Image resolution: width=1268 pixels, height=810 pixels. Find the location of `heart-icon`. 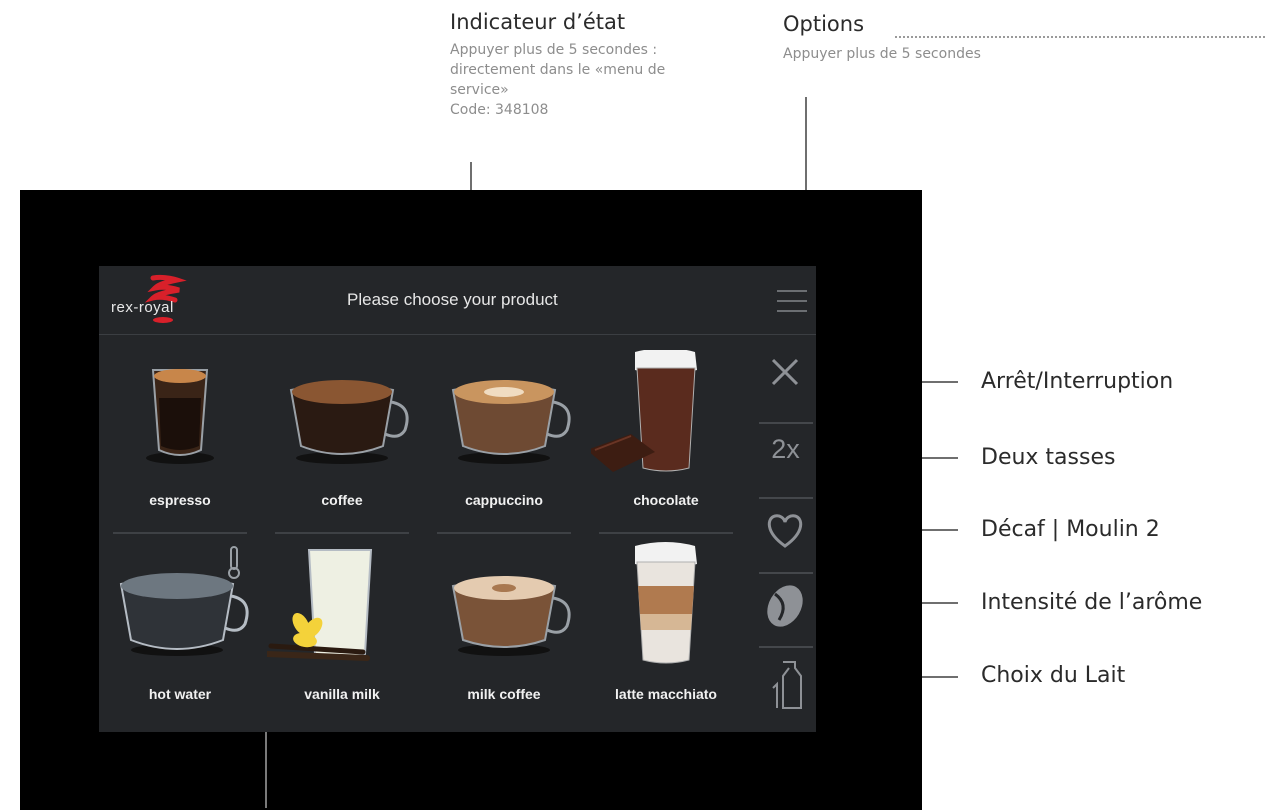

heart-icon is located at coordinates (785, 531).